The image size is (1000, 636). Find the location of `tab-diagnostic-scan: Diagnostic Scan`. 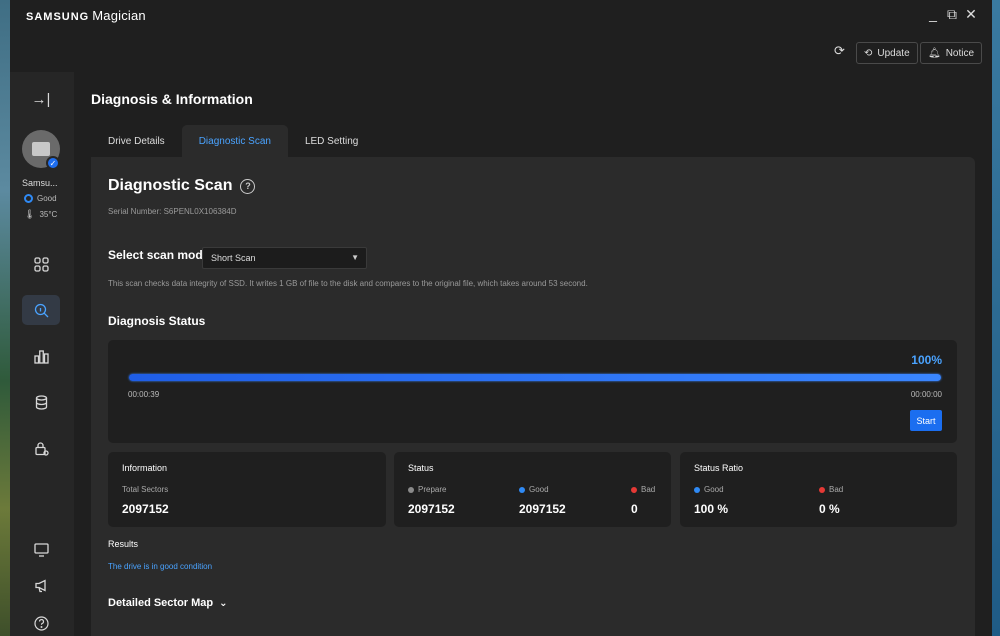

tab-diagnostic-scan: Diagnostic Scan is located at coordinates (234, 141).